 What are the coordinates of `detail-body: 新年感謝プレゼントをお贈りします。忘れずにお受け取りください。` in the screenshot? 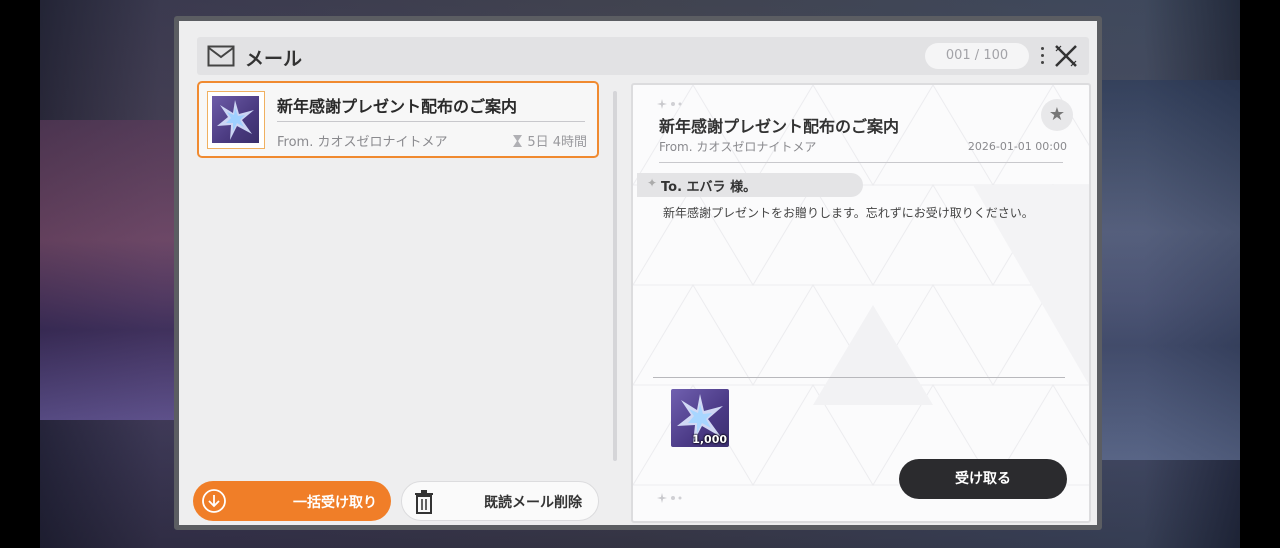 It's located at (848, 213).